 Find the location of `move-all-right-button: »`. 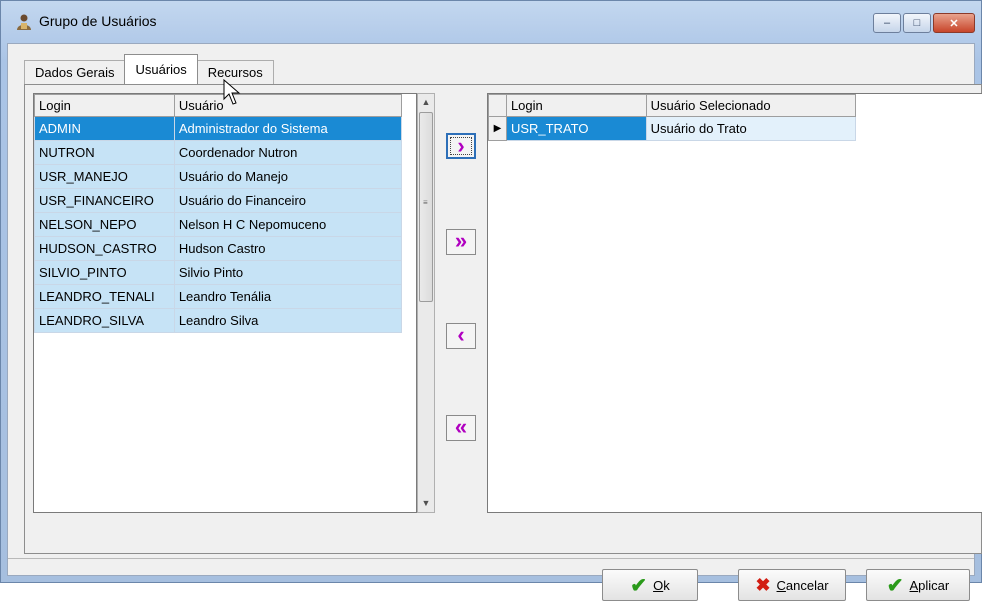

move-all-right-button: » is located at coordinates (461, 242).